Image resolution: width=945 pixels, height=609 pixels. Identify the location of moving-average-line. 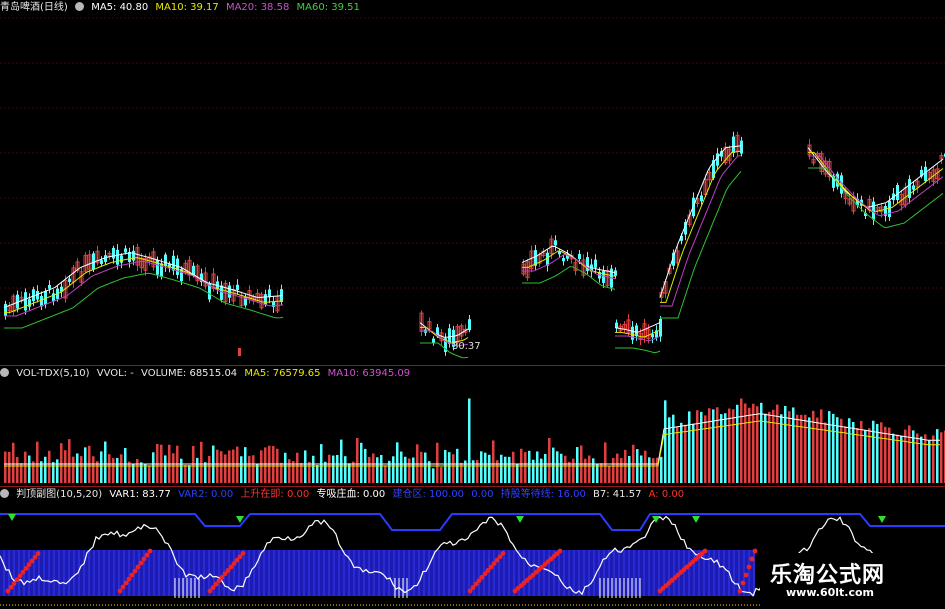
(444, 330).